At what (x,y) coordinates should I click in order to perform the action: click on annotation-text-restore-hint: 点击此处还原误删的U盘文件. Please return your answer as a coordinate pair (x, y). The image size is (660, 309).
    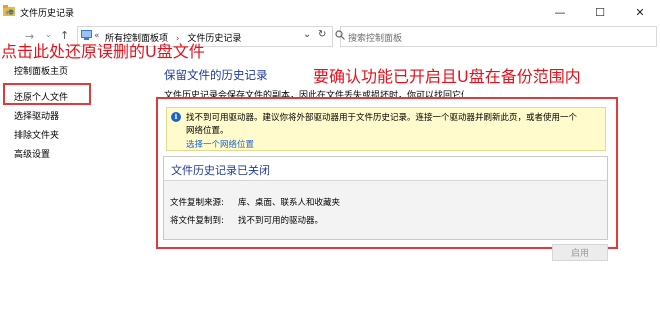
    Looking at the image, I should click on (103, 51).